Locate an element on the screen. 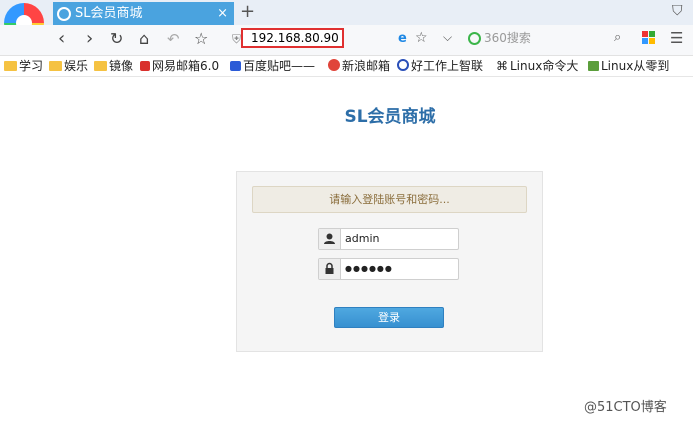  login-button: 登录 is located at coordinates (389, 317).